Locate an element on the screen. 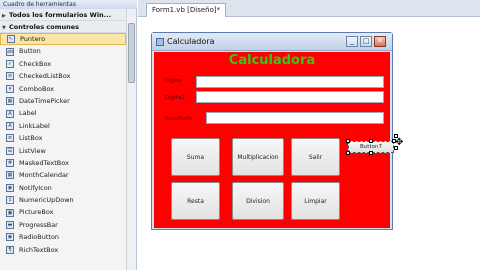 This screenshot has width=480, height=270. multiplicacion-button: Multiplicacion is located at coordinates (258, 157).